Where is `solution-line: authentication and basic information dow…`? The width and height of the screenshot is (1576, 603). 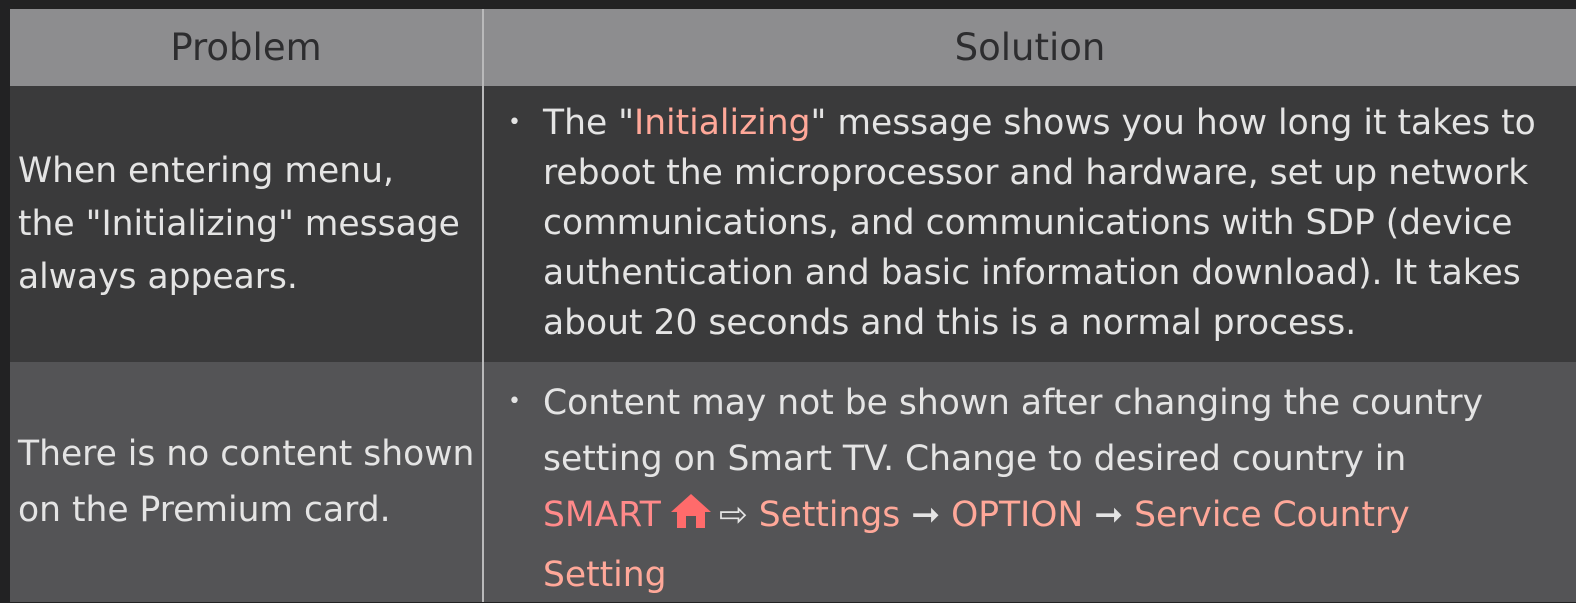
solution-line: authentication and basic information dow… is located at coordinates (1032, 273).